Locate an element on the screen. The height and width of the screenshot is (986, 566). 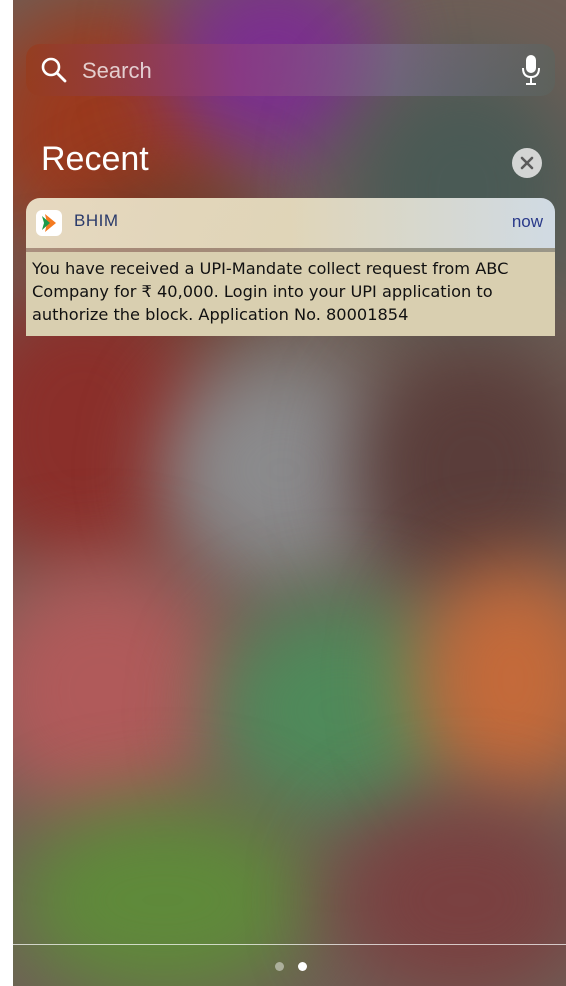
page-dot is located at coordinates (279, 966).